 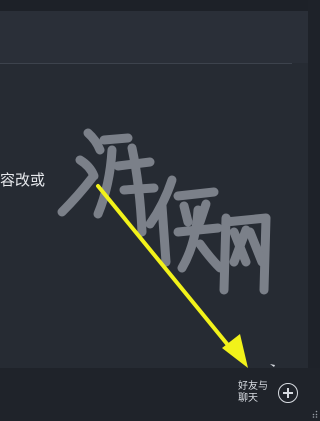 What do you see at coordinates (314, 184) in the screenshot?
I see `scrollbar-track` at bounding box center [314, 184].